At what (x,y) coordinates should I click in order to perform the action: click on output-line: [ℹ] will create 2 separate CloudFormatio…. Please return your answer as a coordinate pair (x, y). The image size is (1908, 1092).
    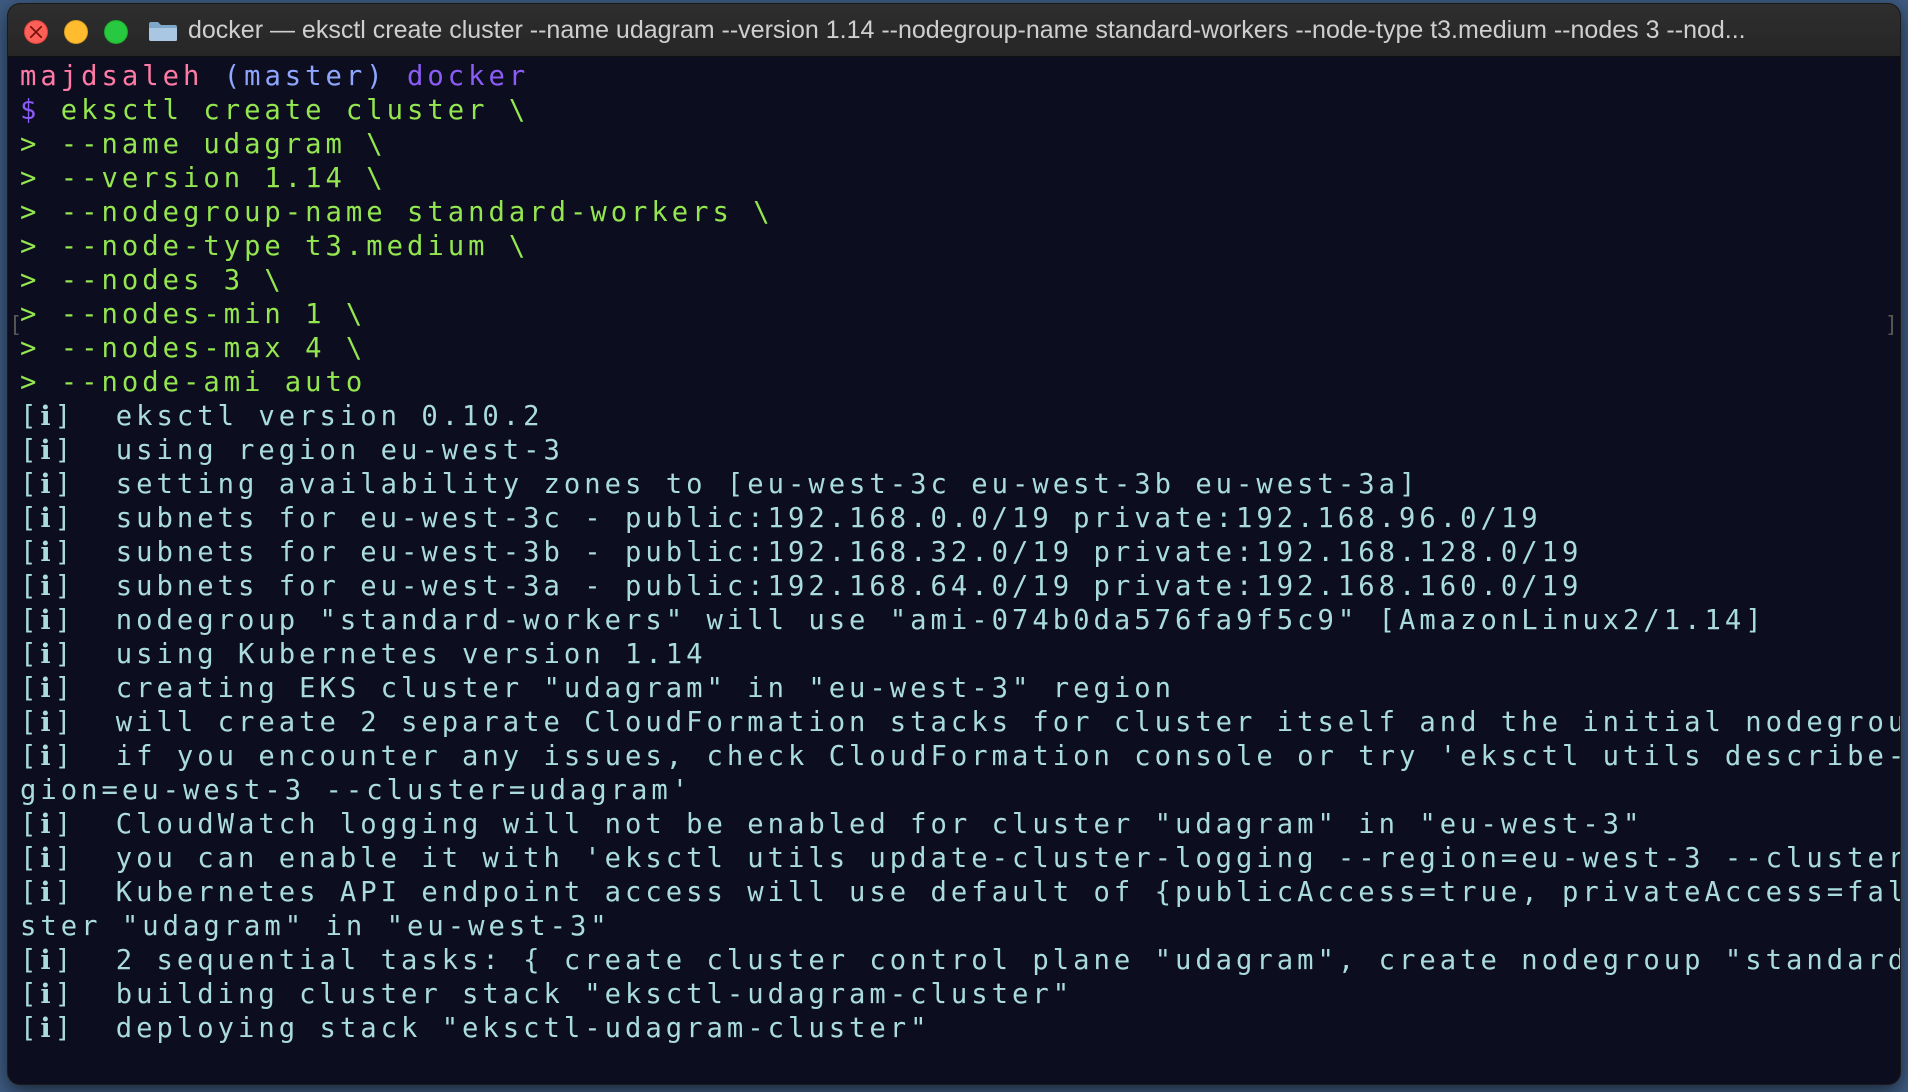
    Looking at the image, I should click on (960, 722).